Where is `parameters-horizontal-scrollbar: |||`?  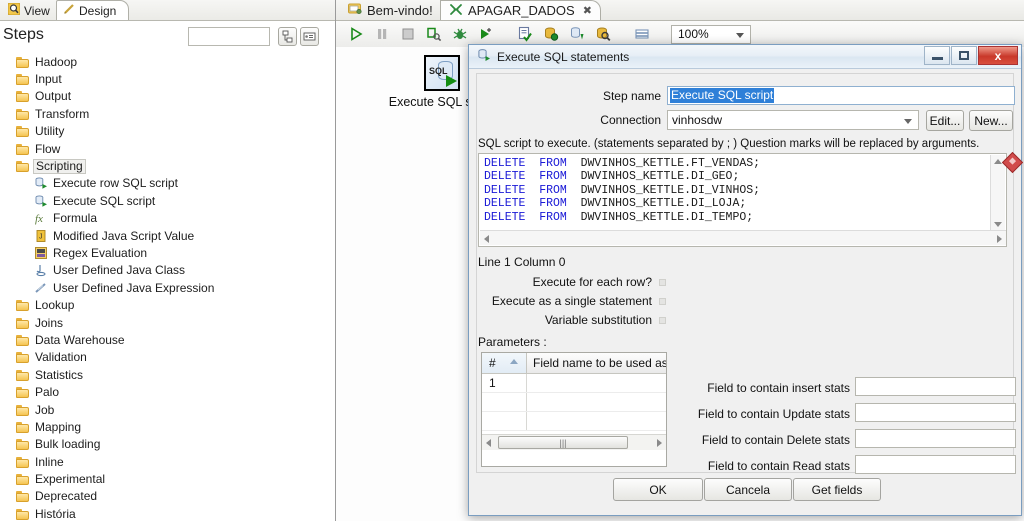
parameters-horizontal-scrollbar: ||| is located at coordinates (574, 442).